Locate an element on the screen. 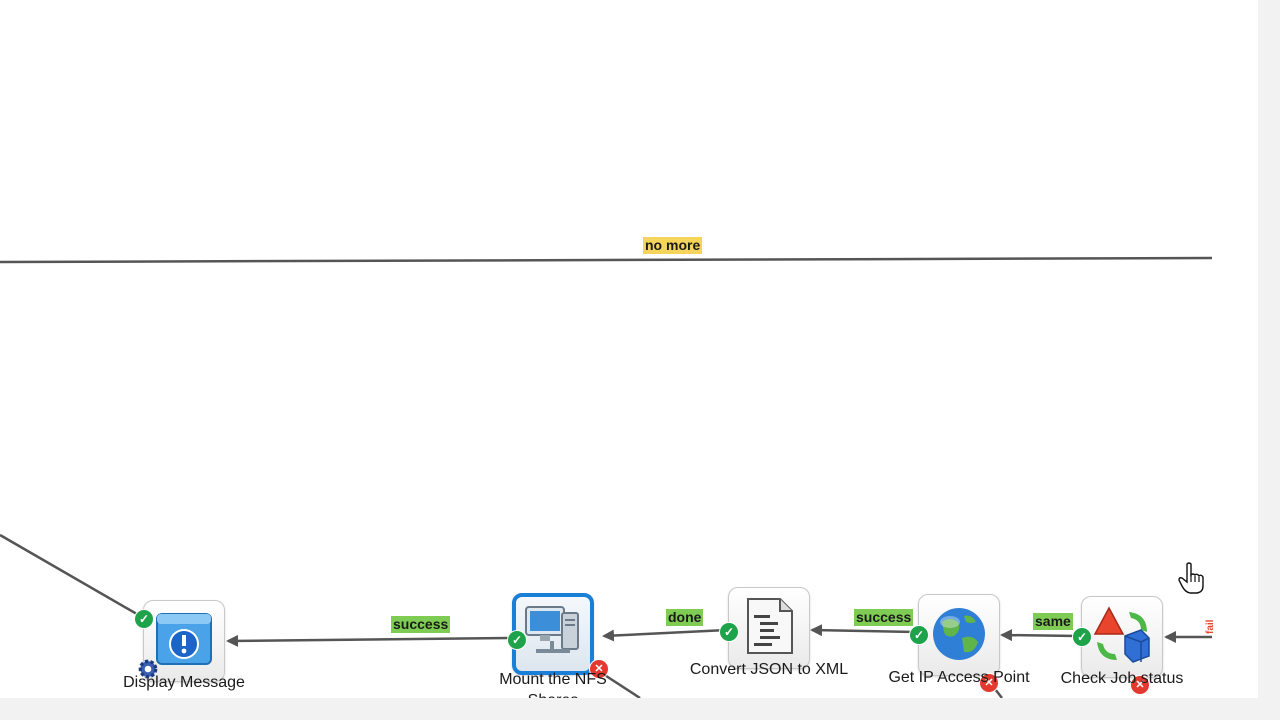 Image resolution: width=1280 pixels, height=720 pixels. same-label: same is located at coordinates (1053, 621).